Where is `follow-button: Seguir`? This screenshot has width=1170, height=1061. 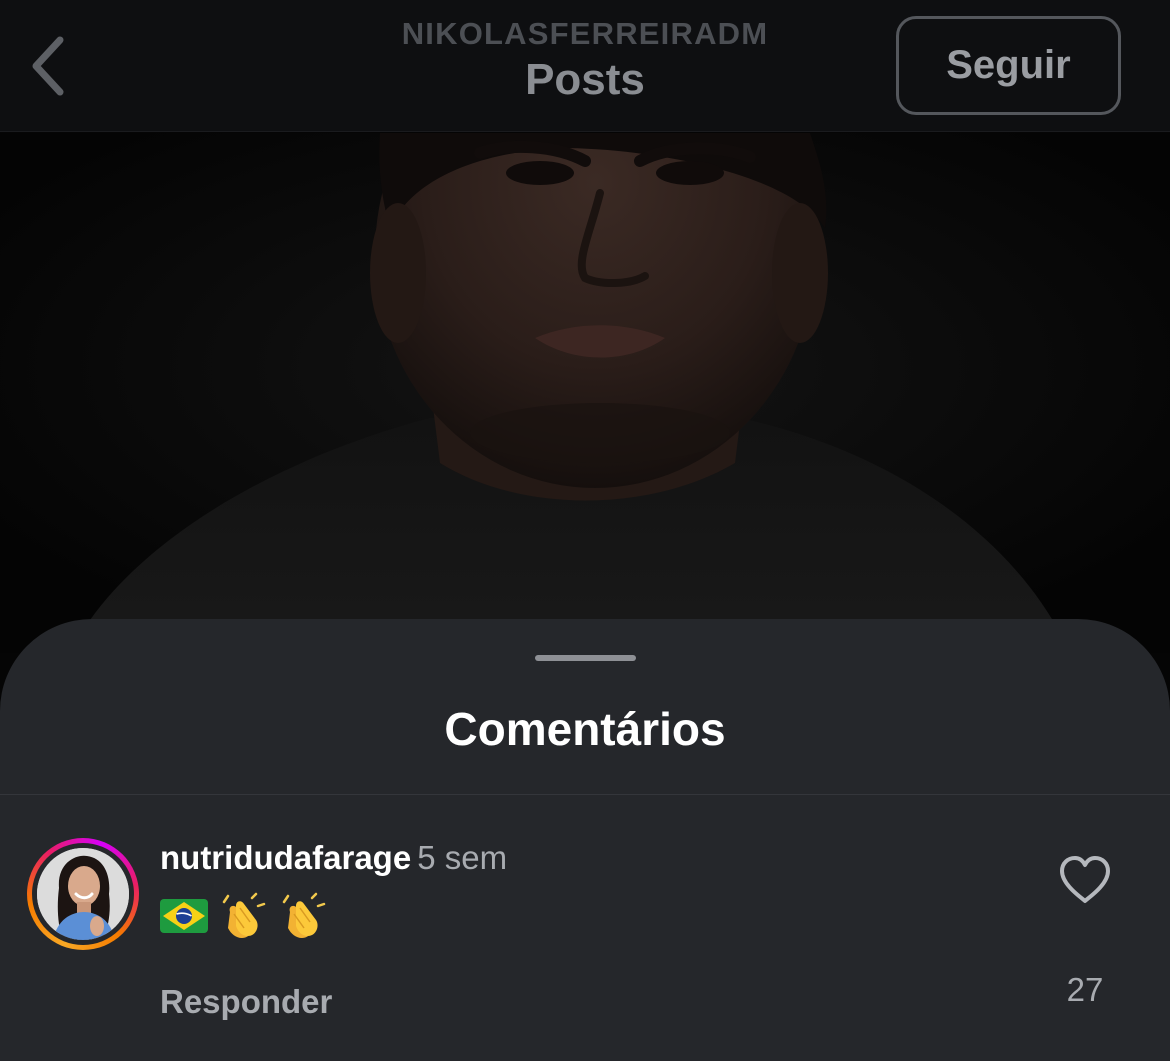 follow-button: Seguir is located at coordinates (1008, 65).